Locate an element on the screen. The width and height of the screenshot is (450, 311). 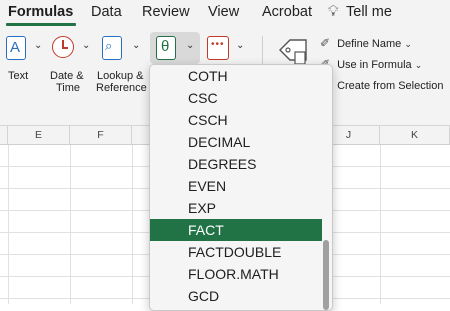
menu-item-even: EVEN is located at coordinates (236, 186).